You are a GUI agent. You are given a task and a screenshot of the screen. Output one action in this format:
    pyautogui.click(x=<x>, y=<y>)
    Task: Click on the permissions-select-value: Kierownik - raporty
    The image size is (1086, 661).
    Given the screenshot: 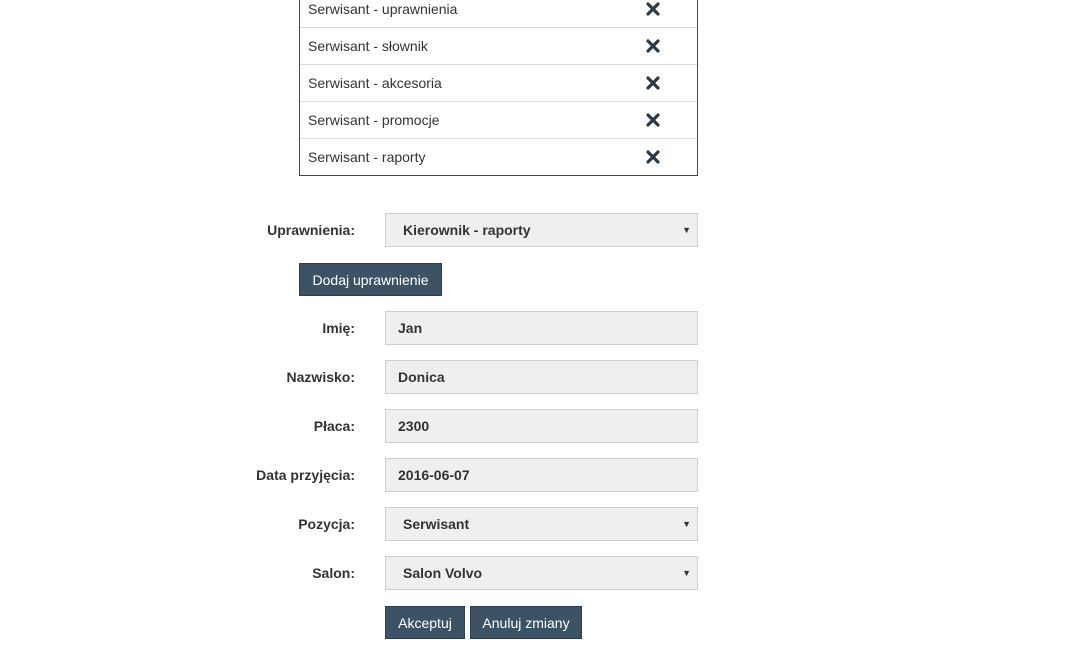 What is the action you would take?
    pyautogui.click(x=467, y=230)
    